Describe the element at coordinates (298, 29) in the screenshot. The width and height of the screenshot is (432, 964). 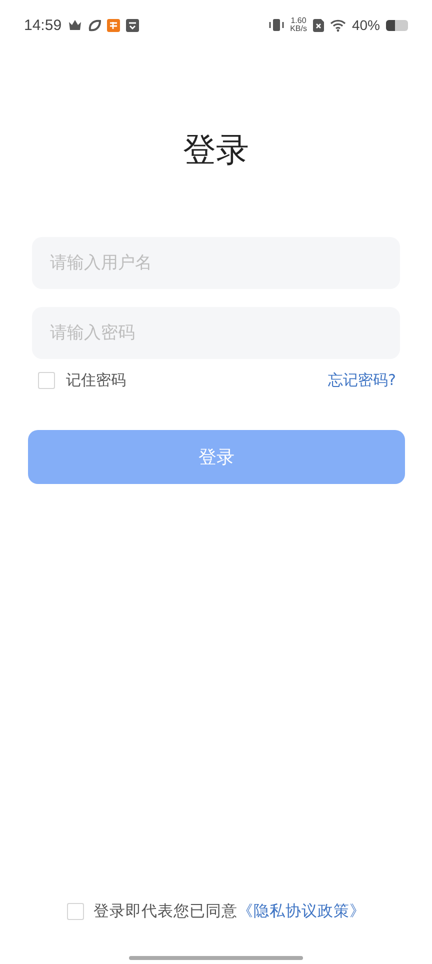
I see `network-unit: KB/s` at that location.